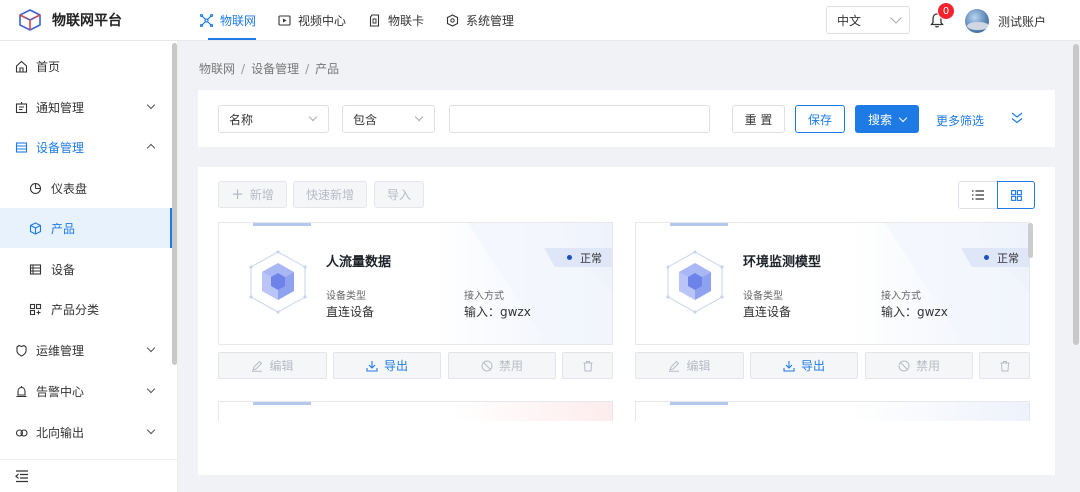 The image size is (1080, 492). Describe the element at coordinates (63, 269) in the screenshot. I see `sidebar-item-label: 设备` at that location.